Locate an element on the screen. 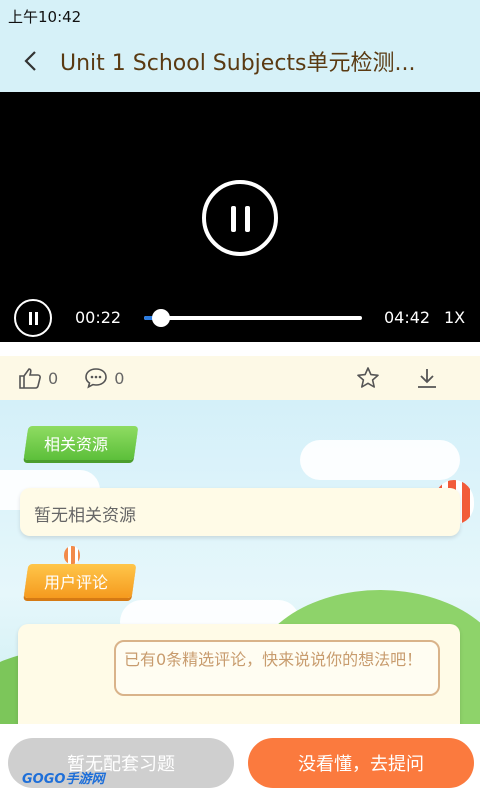  user-comments-tag: 用户评论 is located at coordinates (80, 581).